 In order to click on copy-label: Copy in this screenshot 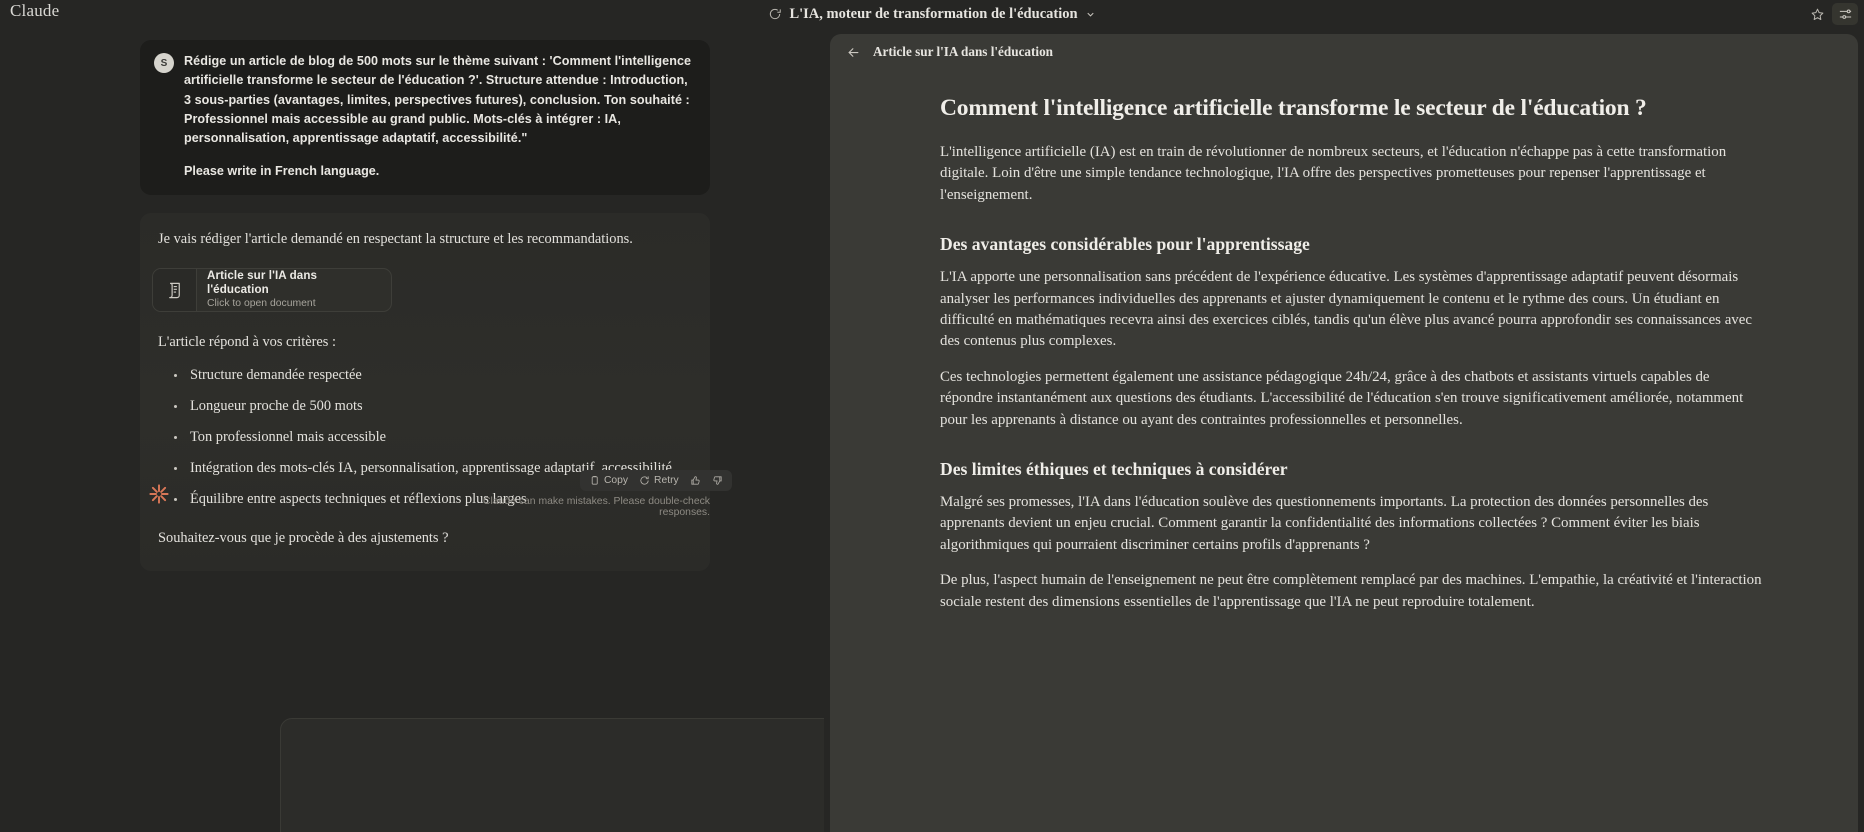, I will do `click(616, 480)`.